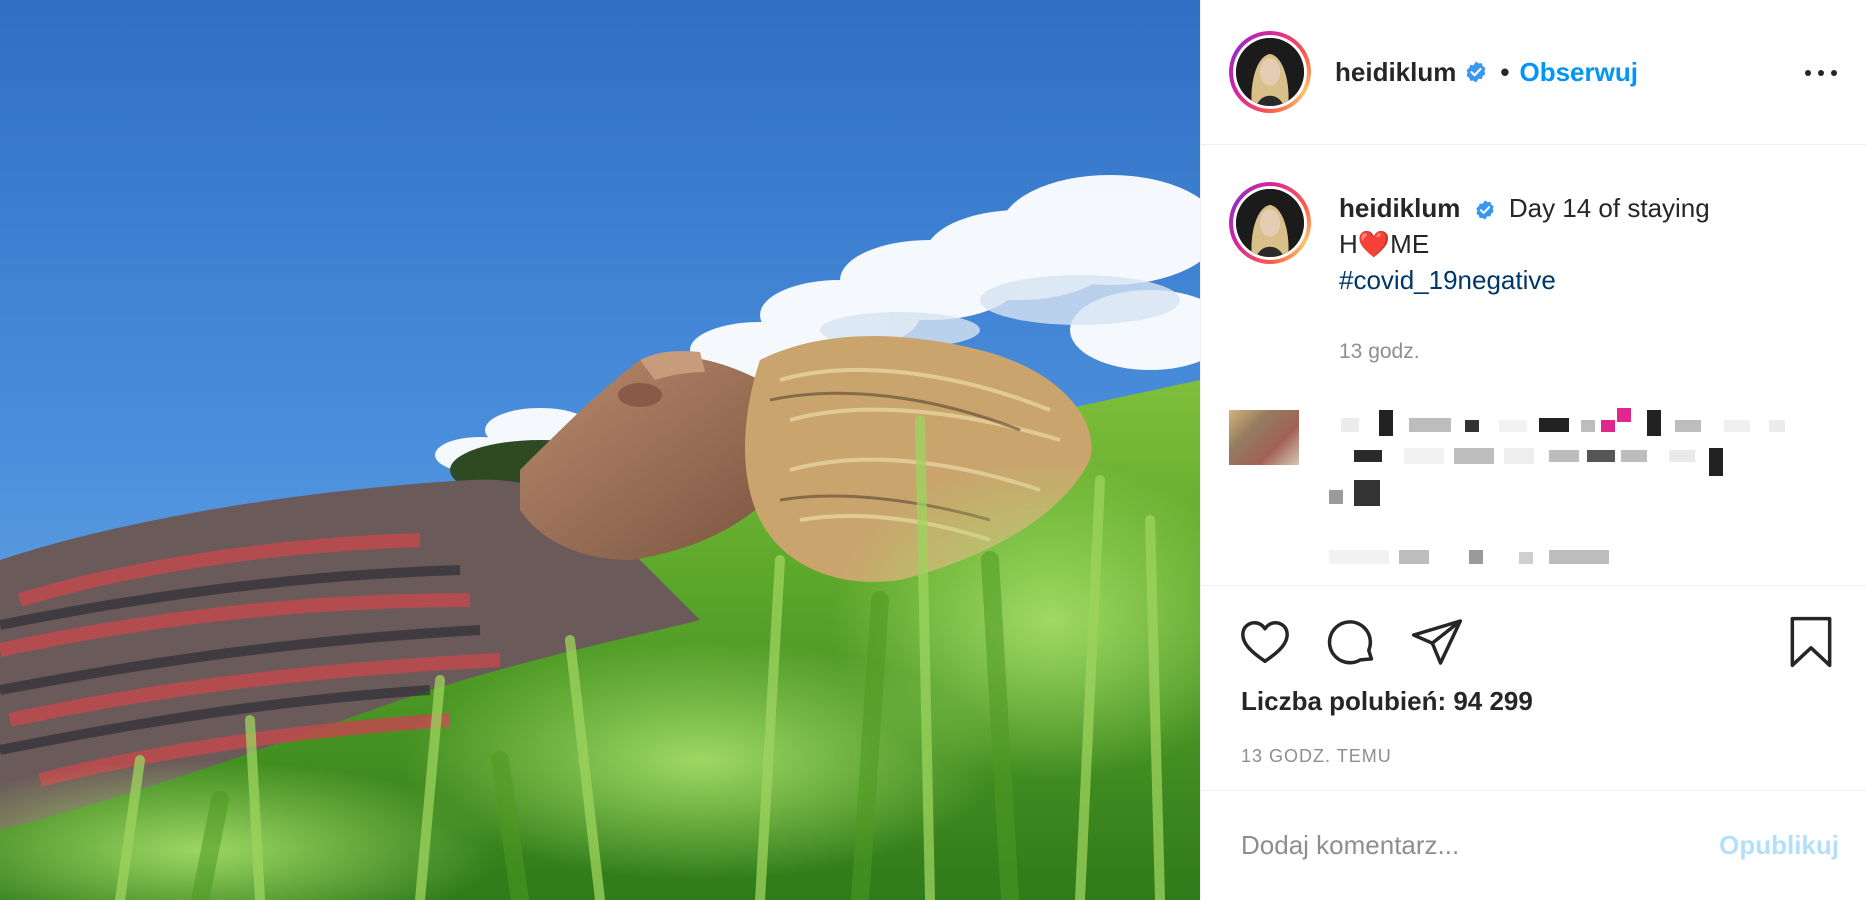 The image size is (1866, 900). I want to click on caption-avatar-icon, so click(1270, 223).